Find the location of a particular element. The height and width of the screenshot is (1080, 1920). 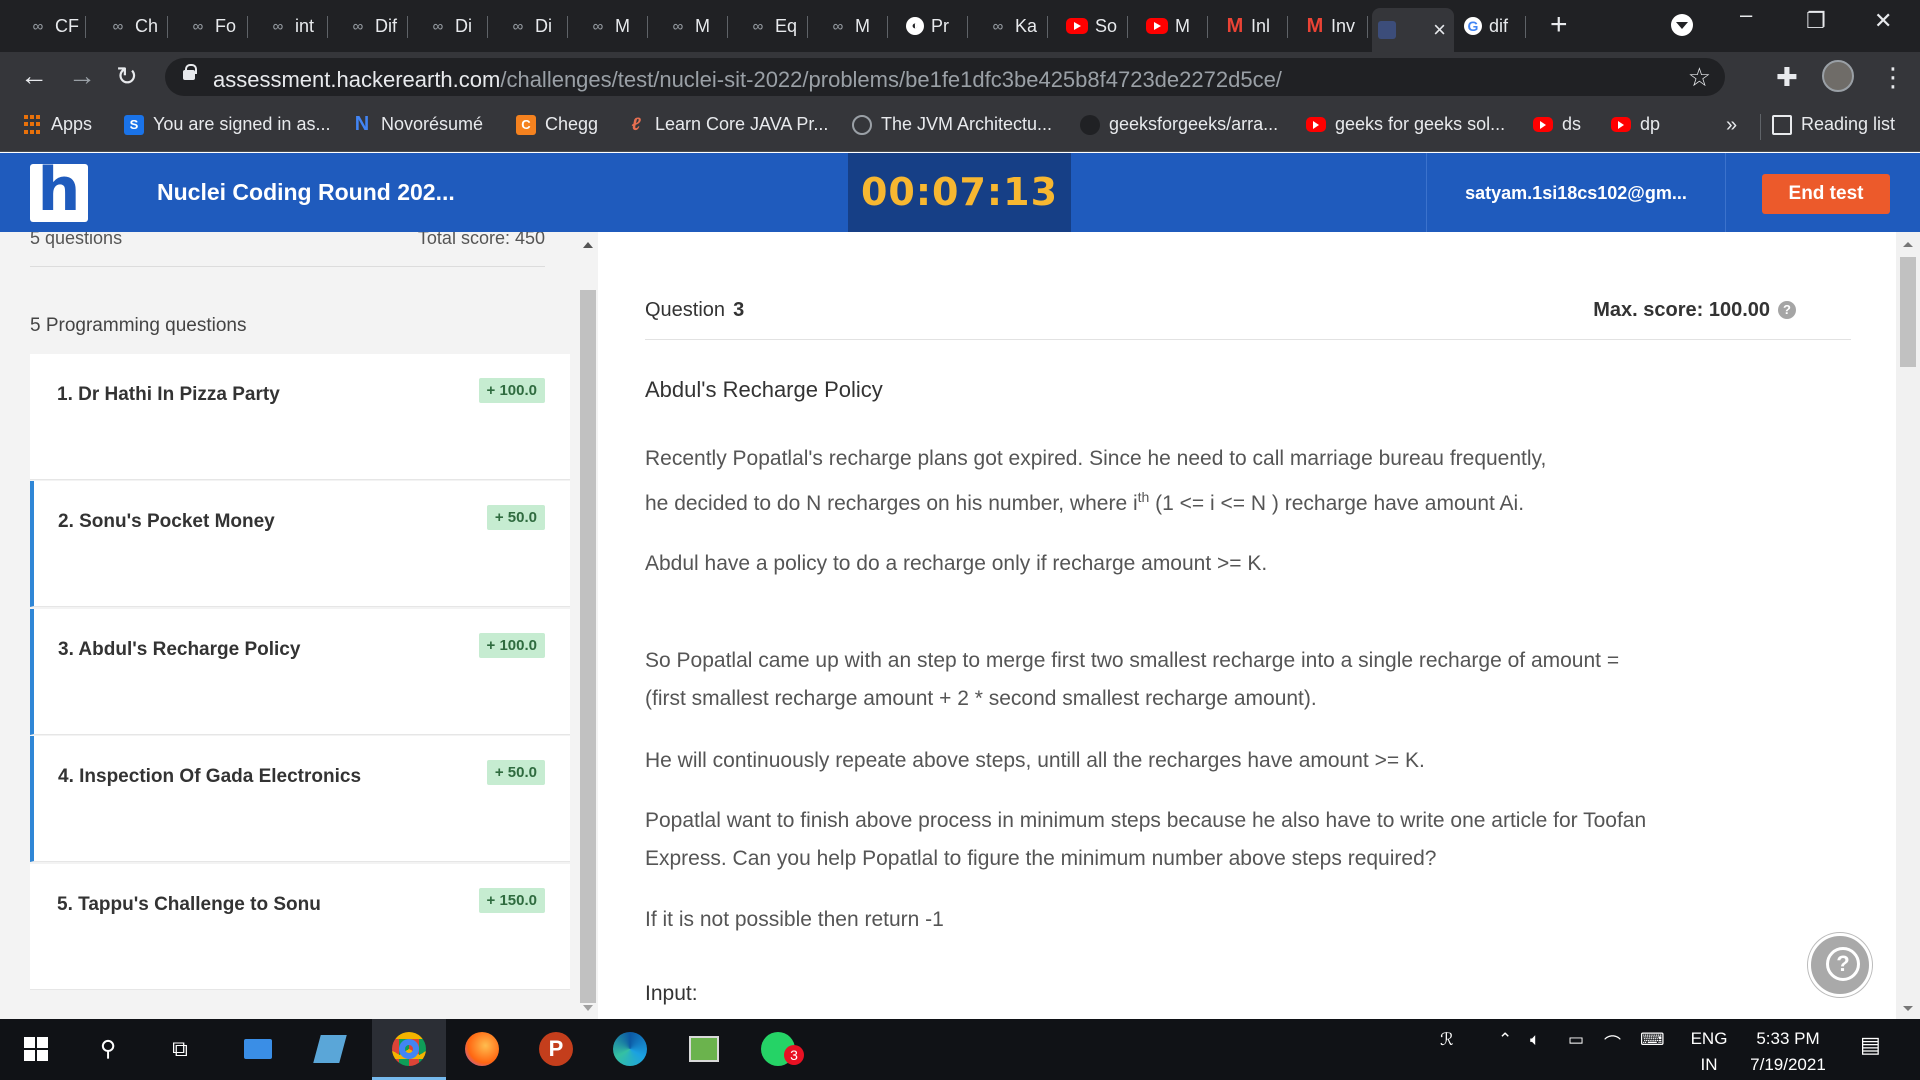

section-title: 5 Programming questions is located at coordinates (138, 325).